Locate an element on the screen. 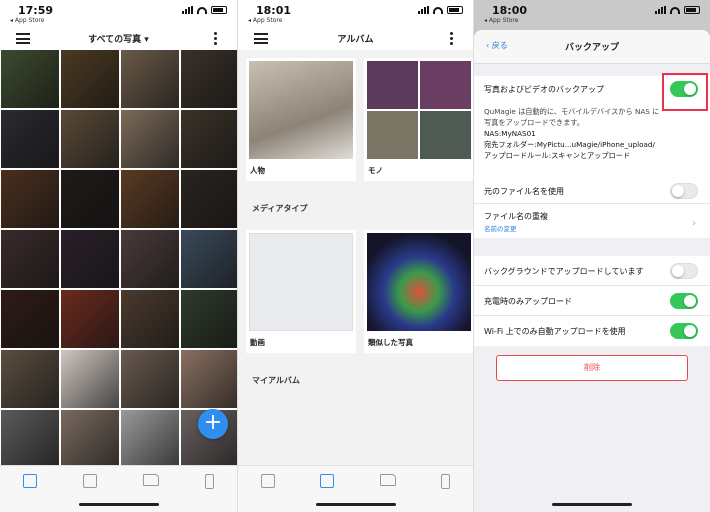  chevron-right-icon: › is located at coordinates (694, 223).